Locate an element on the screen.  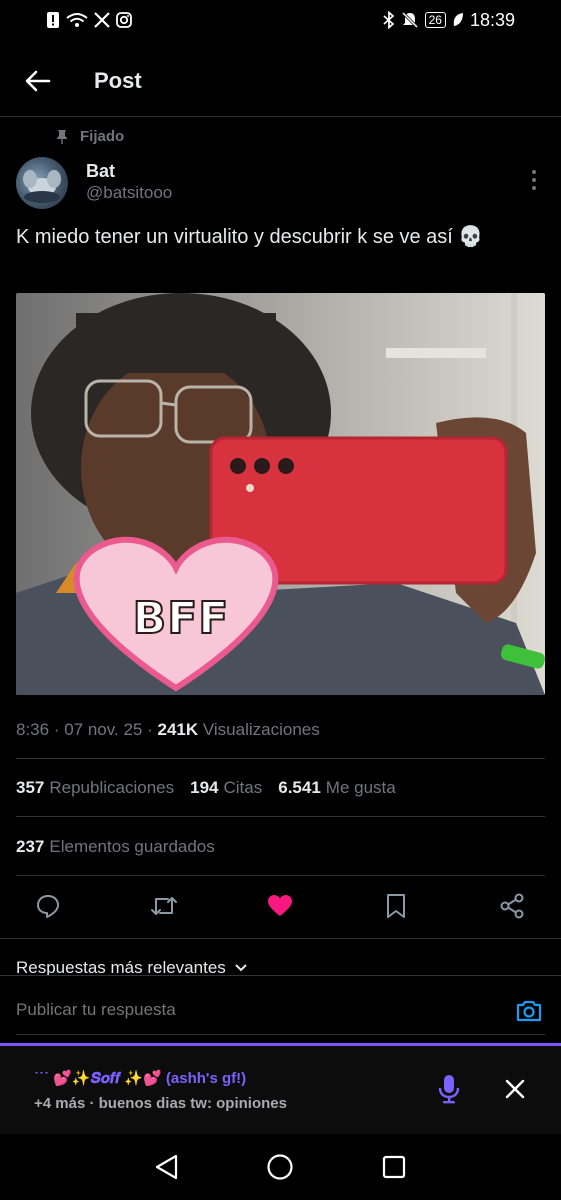
like-button is located at coordinates (280, 906).